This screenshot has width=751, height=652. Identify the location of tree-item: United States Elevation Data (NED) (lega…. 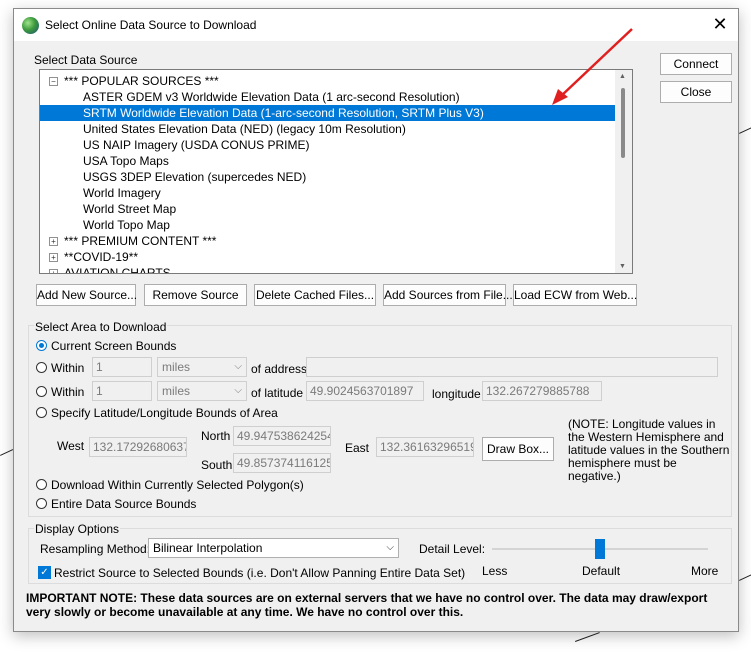
(327, 129).